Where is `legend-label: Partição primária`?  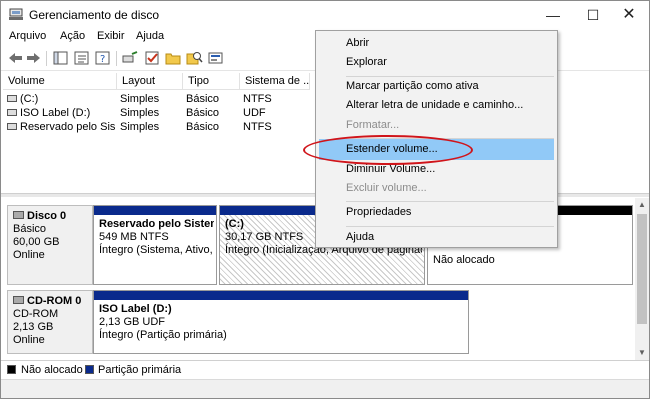 legend-label: Partição primária is located at coordinates (140, 370).